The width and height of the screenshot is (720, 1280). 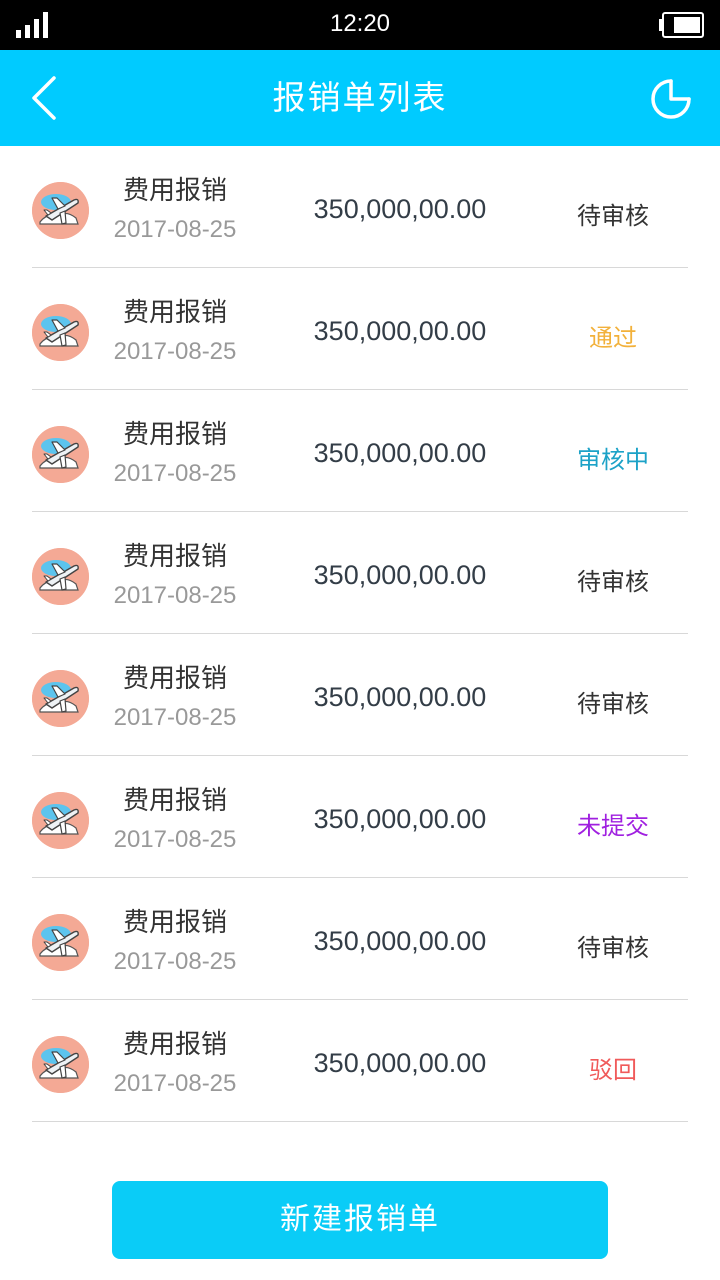 What do you see at coordinates (613, 826) in the screenshot?
I see `status-badge: 未提交` at bounding box center [613, 826].